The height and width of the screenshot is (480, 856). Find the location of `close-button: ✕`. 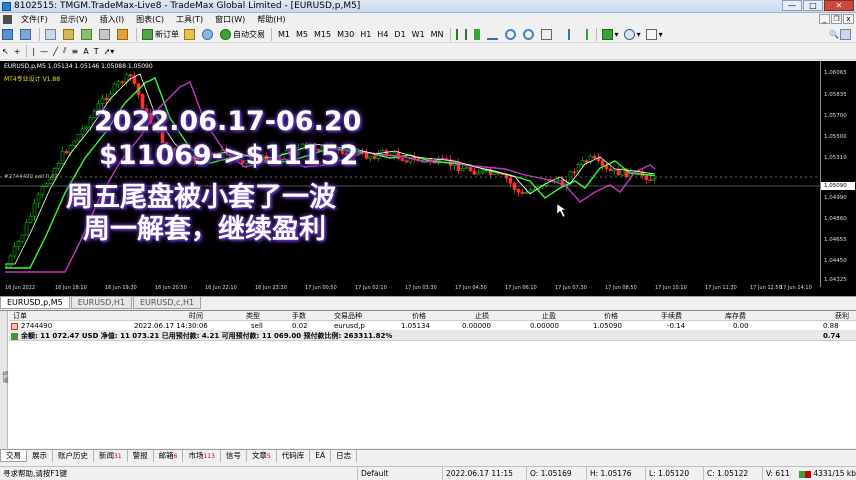

close-button: ✕ is located at coordinates (839, 5).